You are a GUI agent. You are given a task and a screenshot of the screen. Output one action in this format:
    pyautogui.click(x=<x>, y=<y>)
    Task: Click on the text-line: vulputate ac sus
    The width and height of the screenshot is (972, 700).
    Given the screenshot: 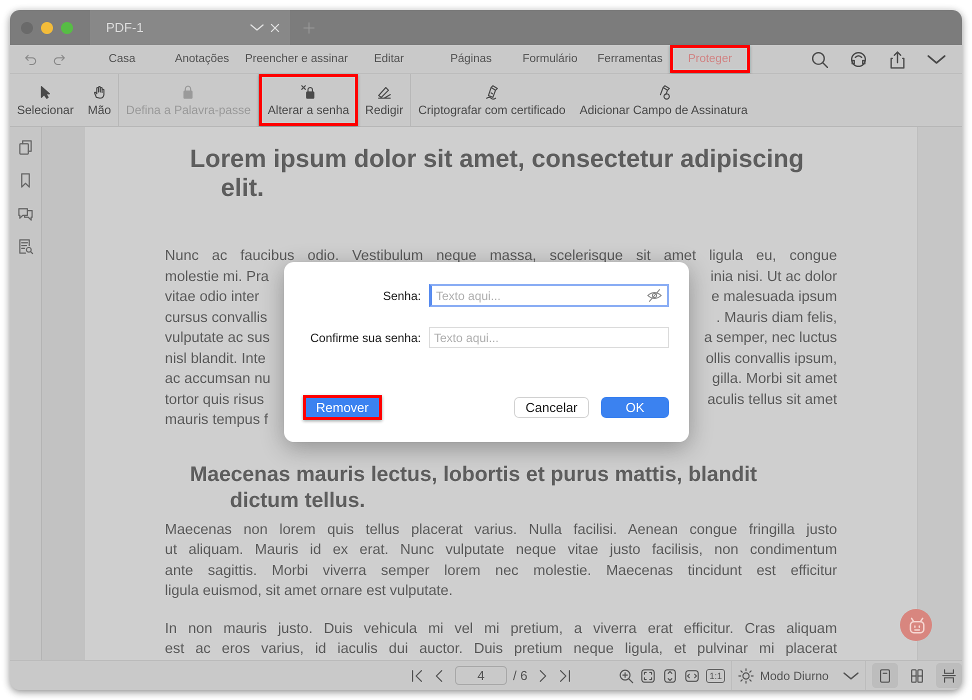 What is the action you would take?
    pyautogui.click(x=217, y=338)
    